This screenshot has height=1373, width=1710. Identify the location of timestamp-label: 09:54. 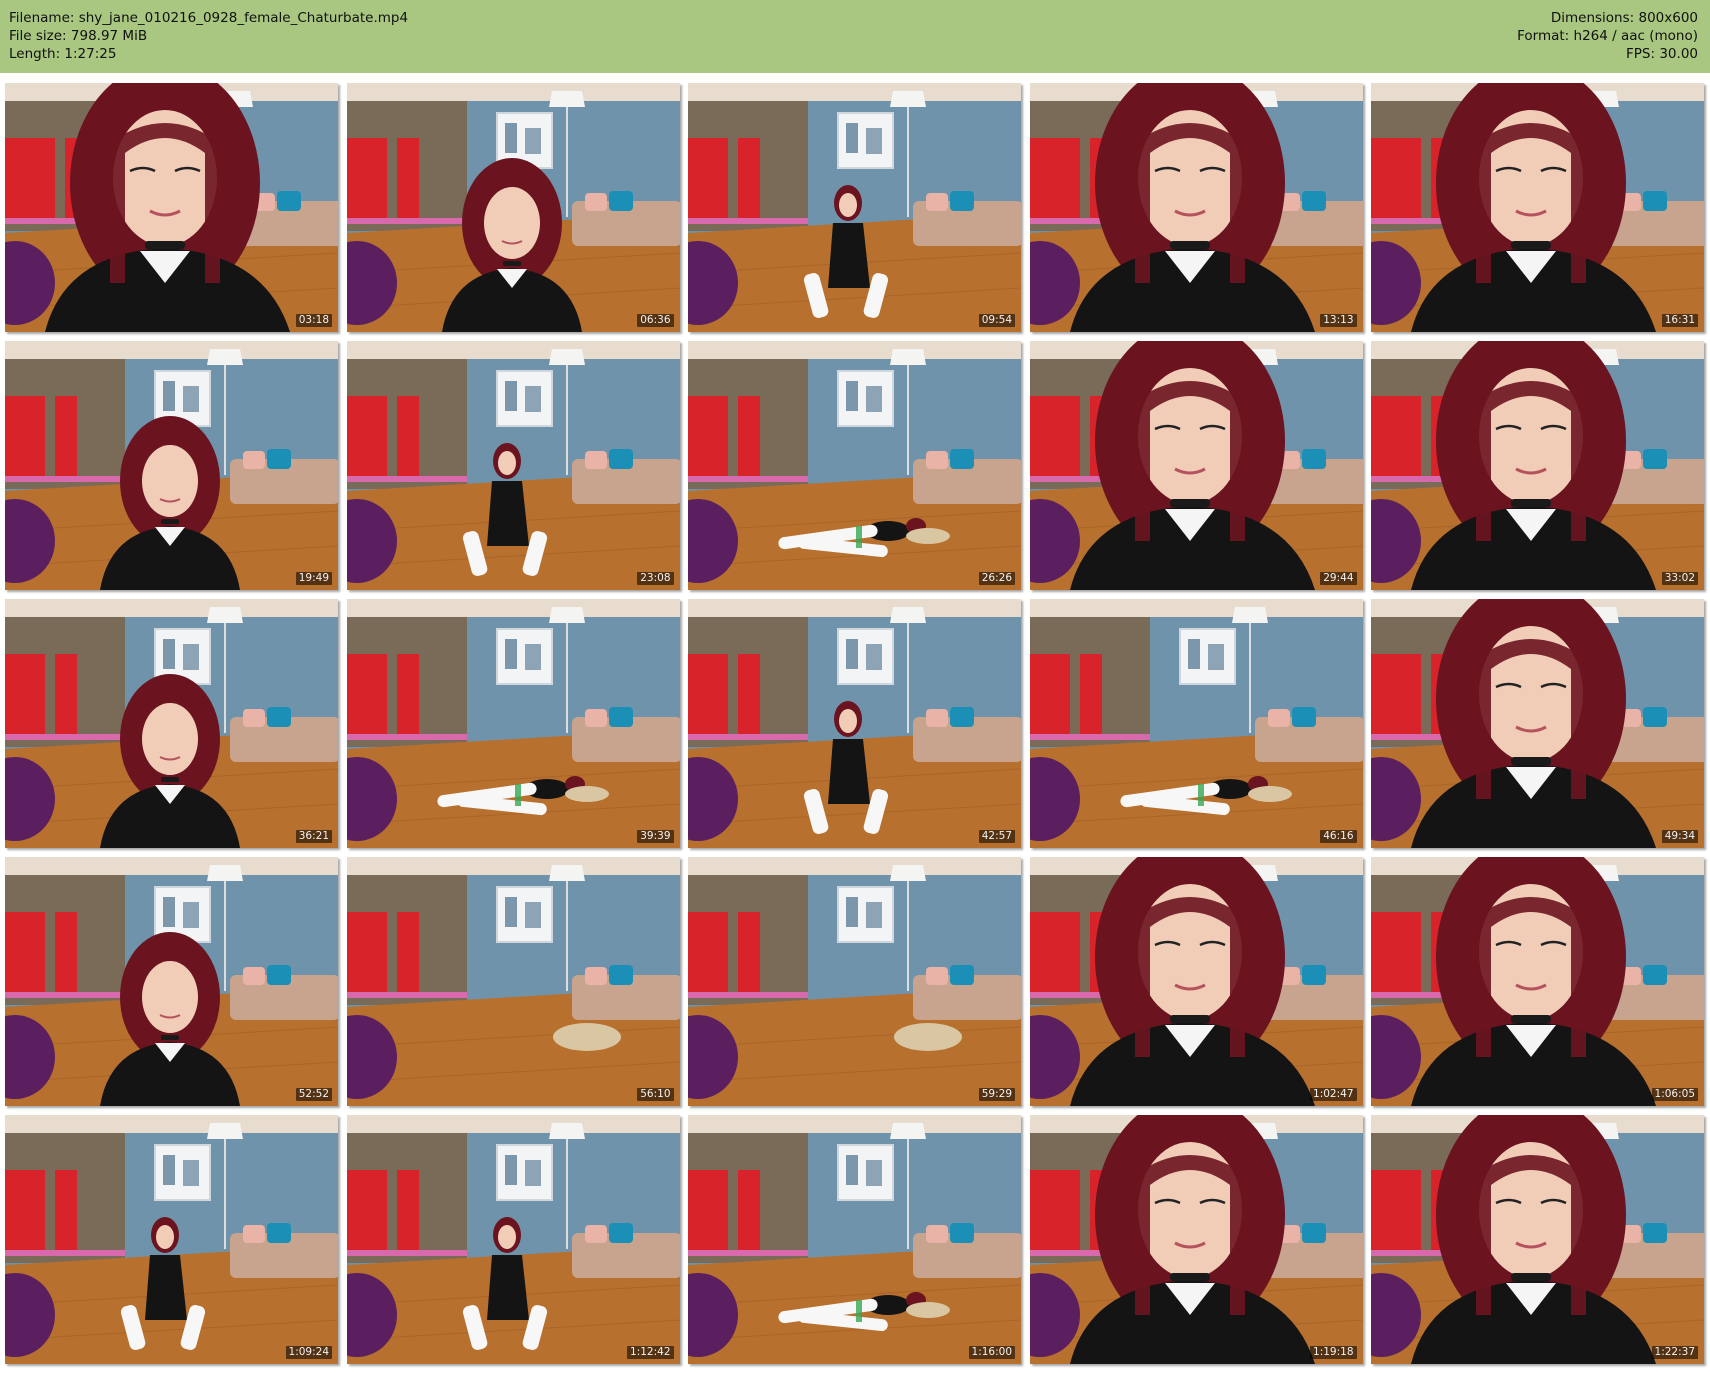
(996, 320).